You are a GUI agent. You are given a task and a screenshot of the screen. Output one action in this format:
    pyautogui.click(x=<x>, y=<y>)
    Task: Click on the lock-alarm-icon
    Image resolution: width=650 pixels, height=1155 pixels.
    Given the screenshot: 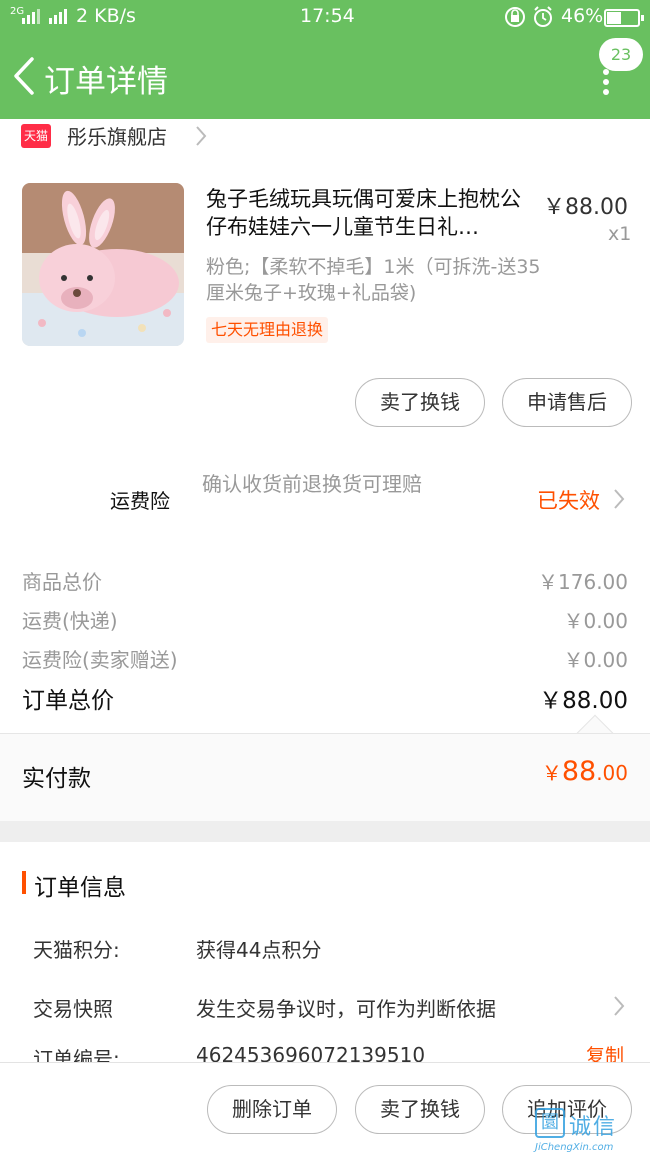 What is the action you would take?
    pyautogui.click(x=528, y=16)
    